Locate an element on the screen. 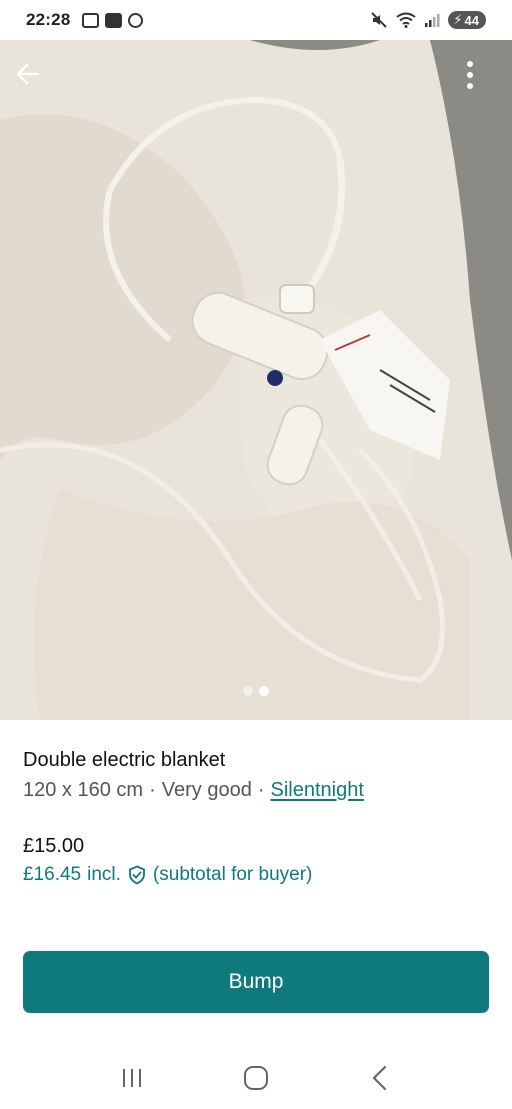 This screenshot has height=1109, width=512. home-icon is located at coordinates (256, 1077).